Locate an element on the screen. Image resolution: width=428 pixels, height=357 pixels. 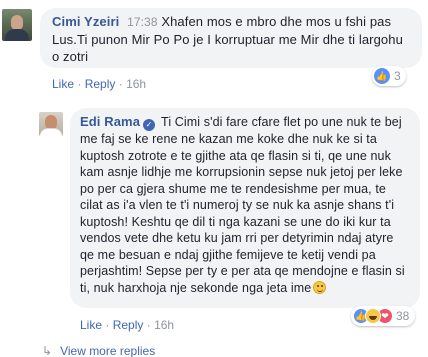
reply-actions: Like · Reply · 16h is located at coordinates (127, 325).